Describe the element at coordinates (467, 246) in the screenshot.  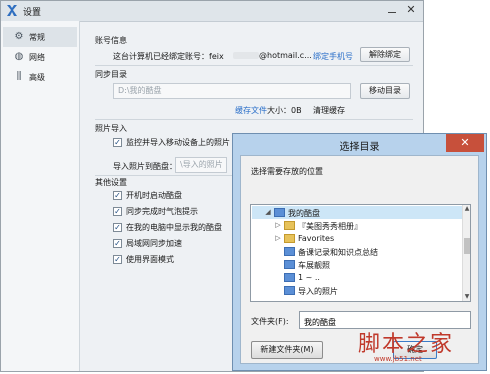
I see `scroll-thumb` at that location.